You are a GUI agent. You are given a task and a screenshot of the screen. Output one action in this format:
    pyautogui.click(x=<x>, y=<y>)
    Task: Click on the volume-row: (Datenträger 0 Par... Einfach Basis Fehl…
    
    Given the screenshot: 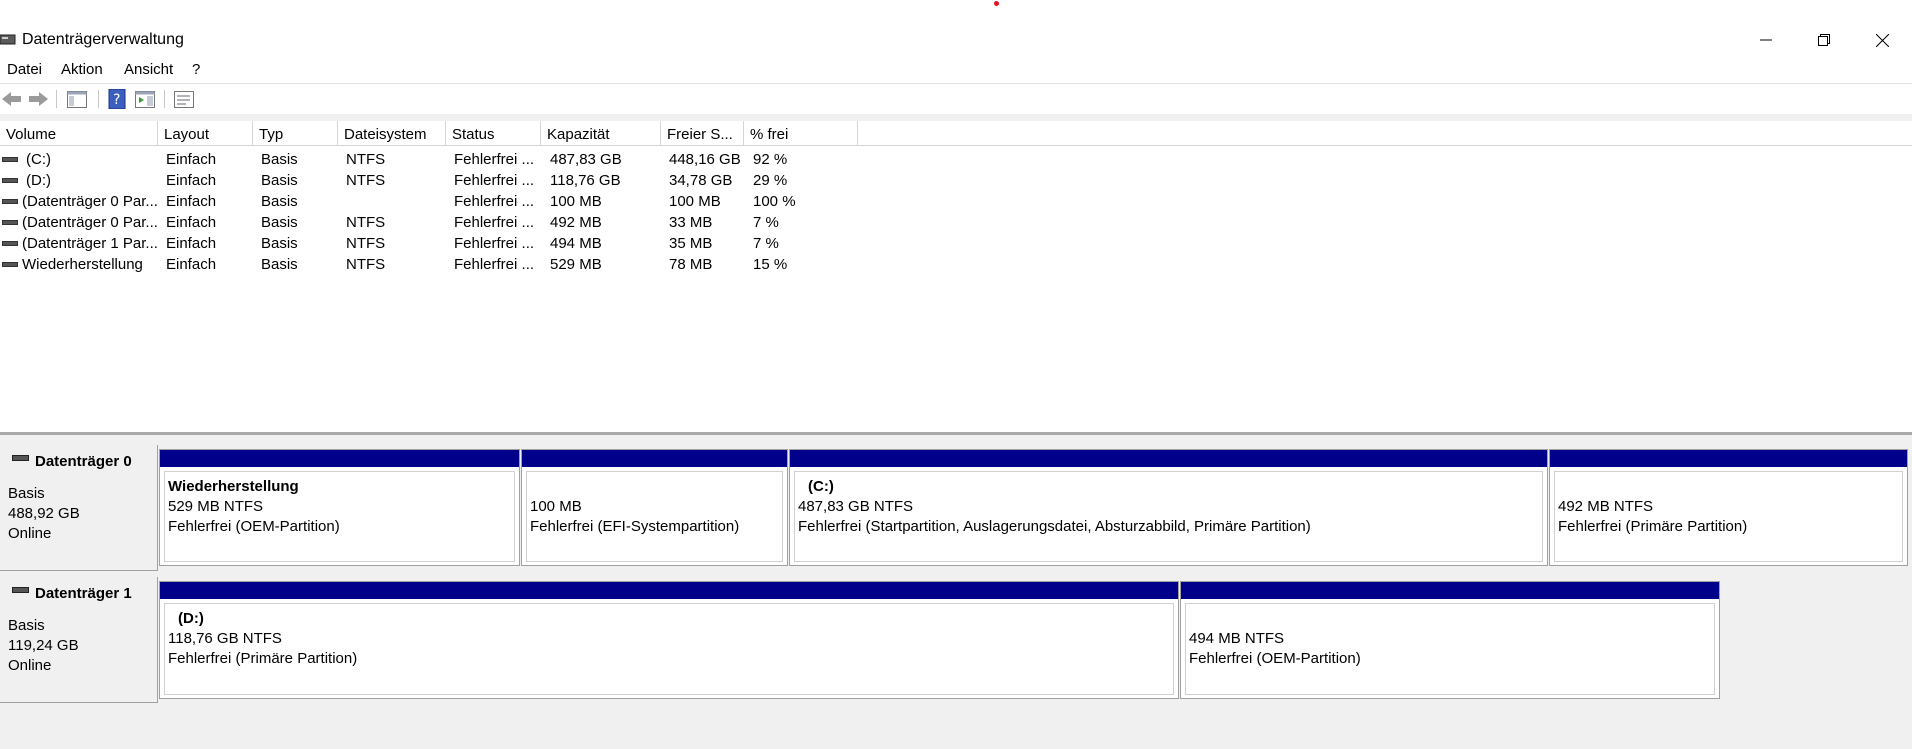 What is the action you would take?
    pyautogui.click(x=450, y=201)
    